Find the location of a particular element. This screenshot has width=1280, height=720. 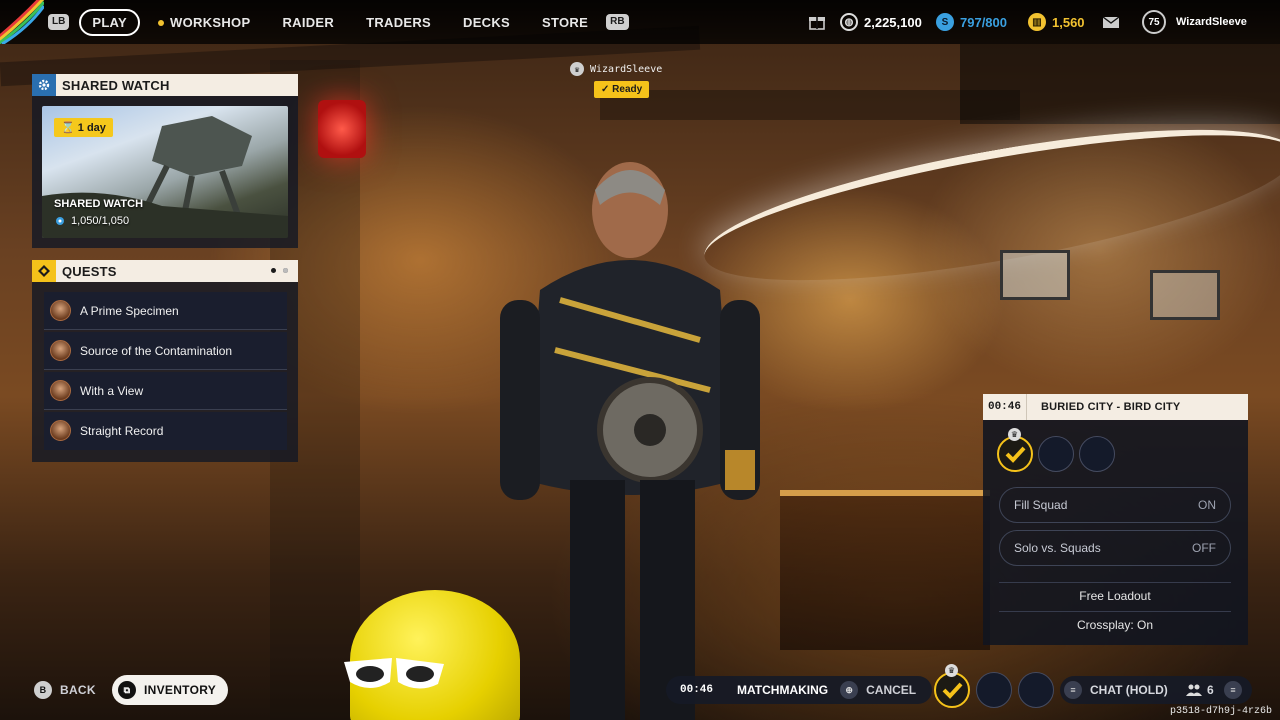

card-progress: 1,050/1,050 is located at coordinates (91, 221).